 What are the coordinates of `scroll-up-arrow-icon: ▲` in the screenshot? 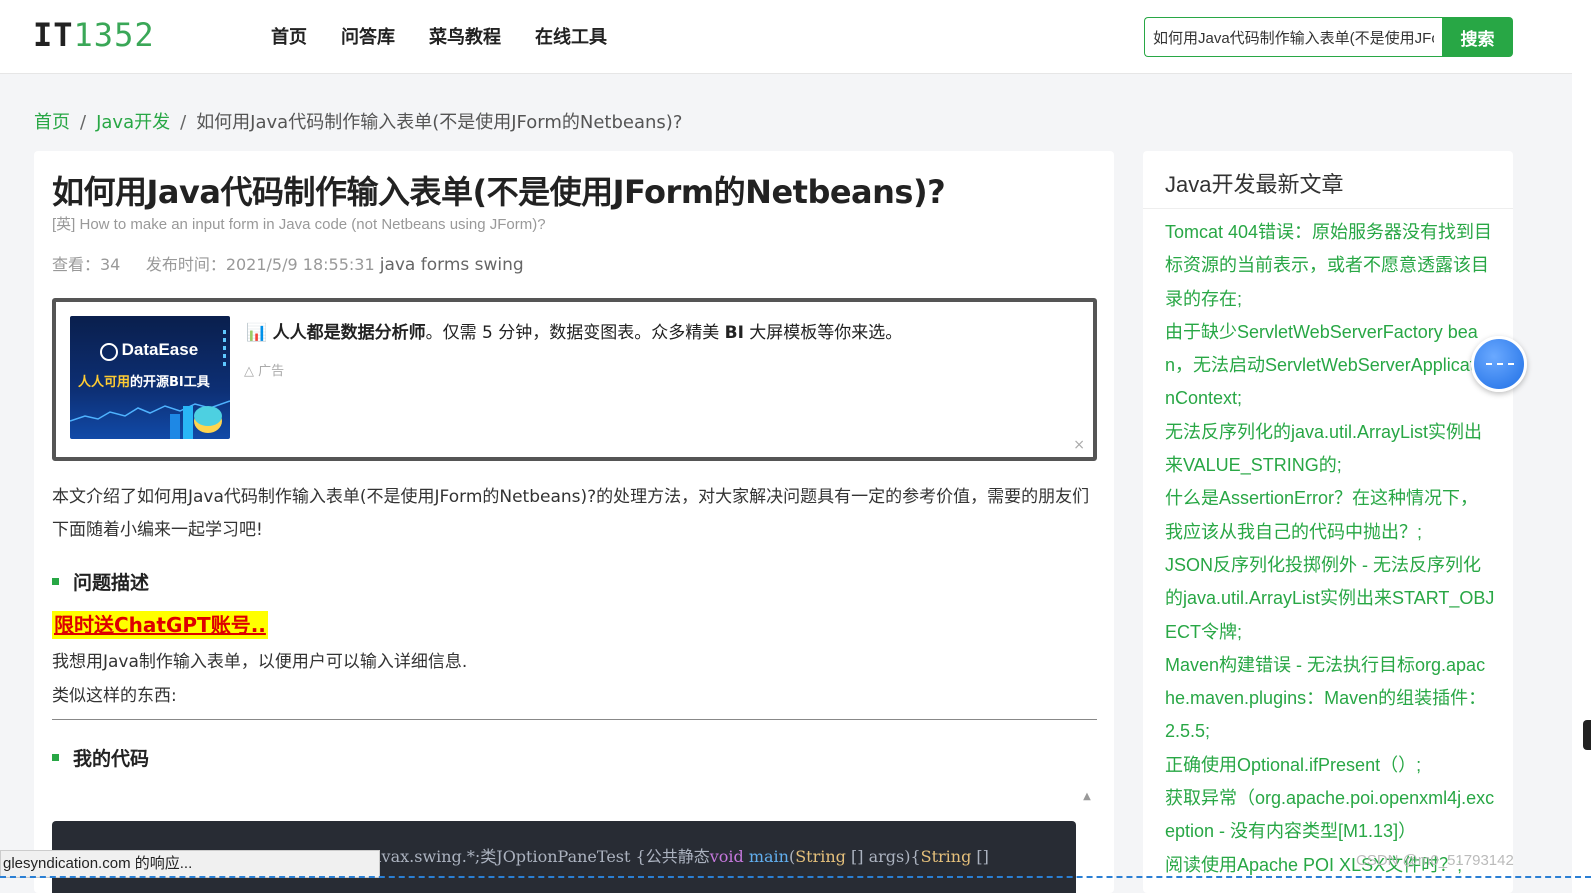 It's located at (1087, 797).